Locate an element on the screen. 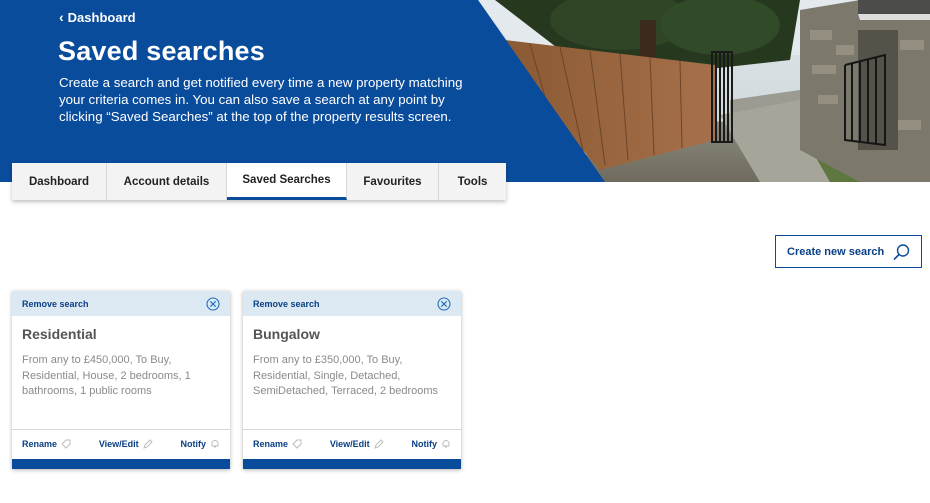 The height and width of the screenshot is (503, 930). tab-tools: Tools is located at coordinates (472, 181).